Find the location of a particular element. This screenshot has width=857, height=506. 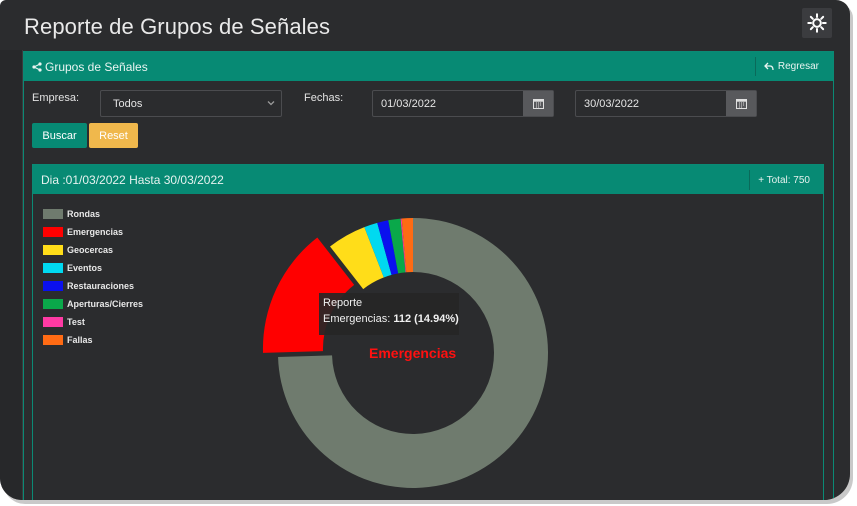

sidebar-edge is located at coordinates (11, 275).